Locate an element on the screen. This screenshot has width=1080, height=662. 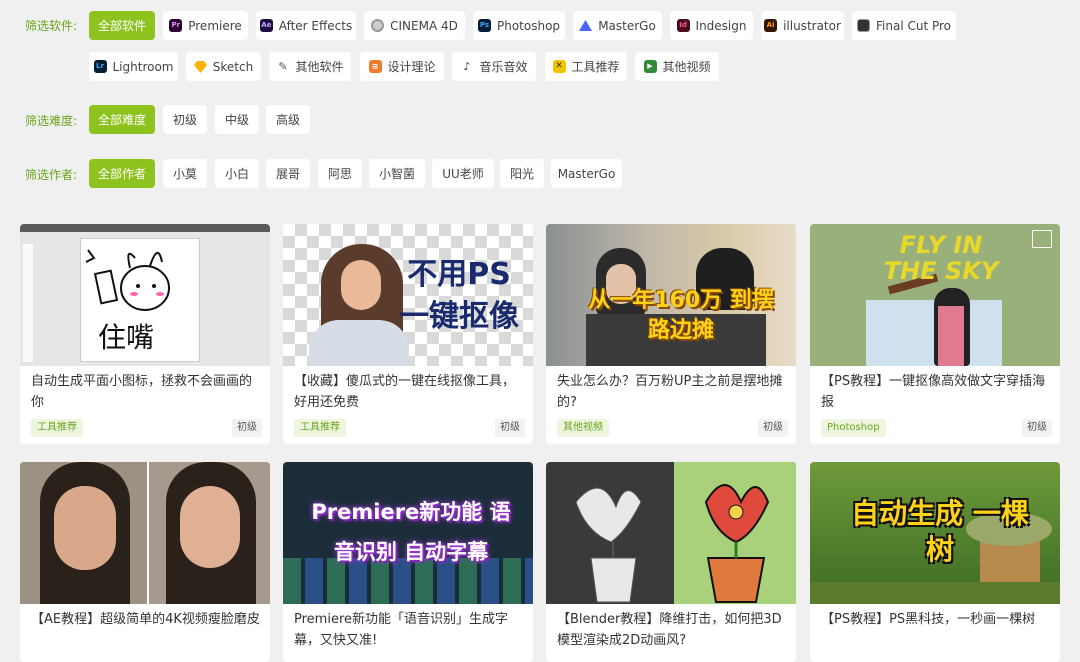
card-title: 失业怎么办？百万粉UP主之前是摆地摊的? is located at coordinates (673, 392).